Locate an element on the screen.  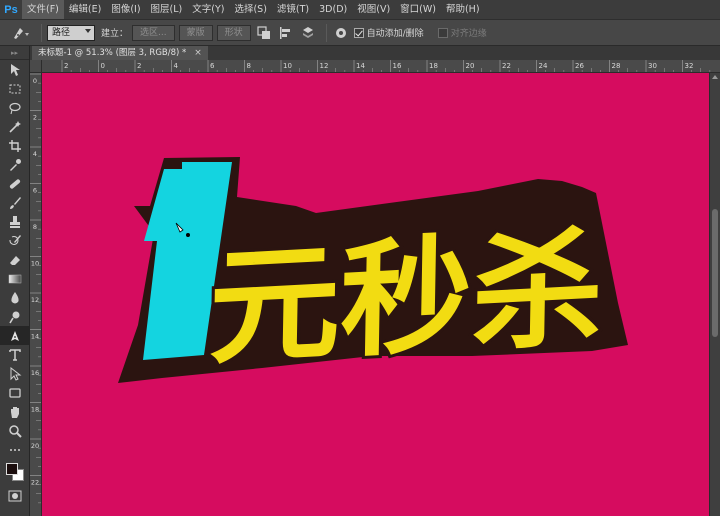
document-tab: 未标题-1 @ 51.3% (图层 3, RGB/8) * × is located at coordinates (120, 53).